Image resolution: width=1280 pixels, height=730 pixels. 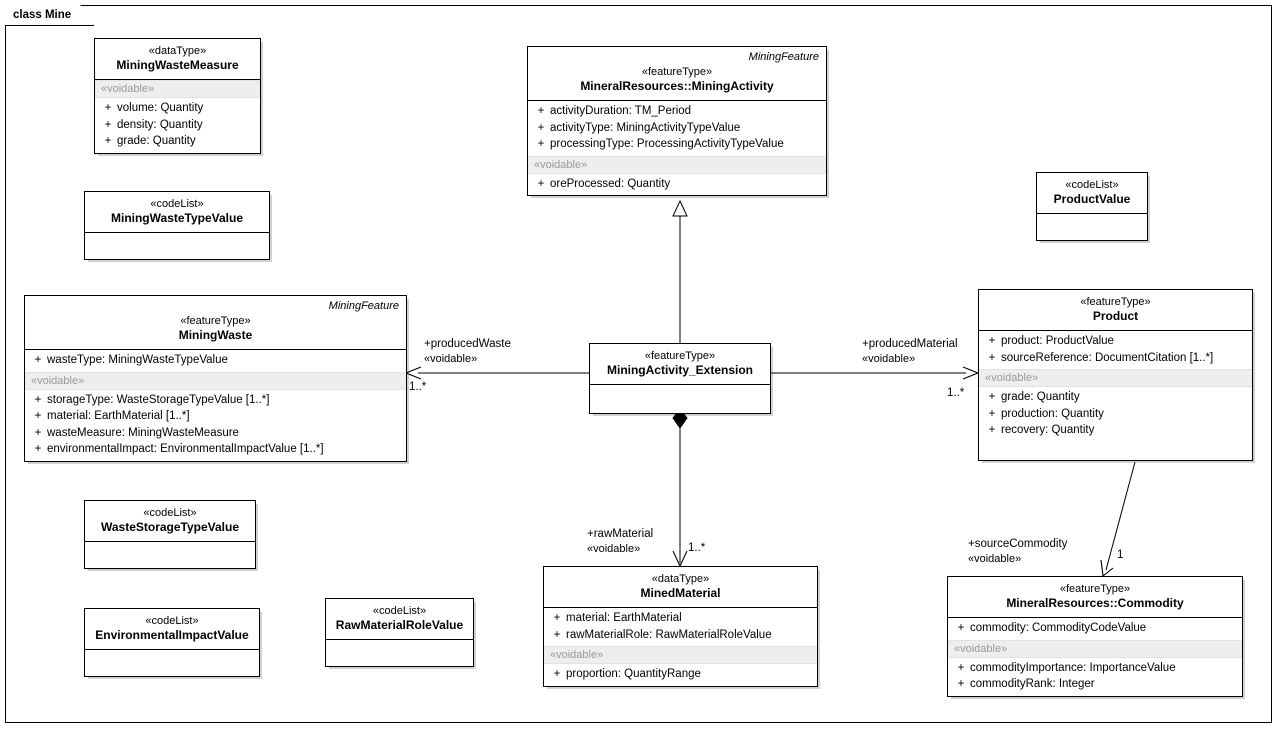 I want to click on class-header: «codeList» MiningWasteTypeValue, so click(x=177, y=212).